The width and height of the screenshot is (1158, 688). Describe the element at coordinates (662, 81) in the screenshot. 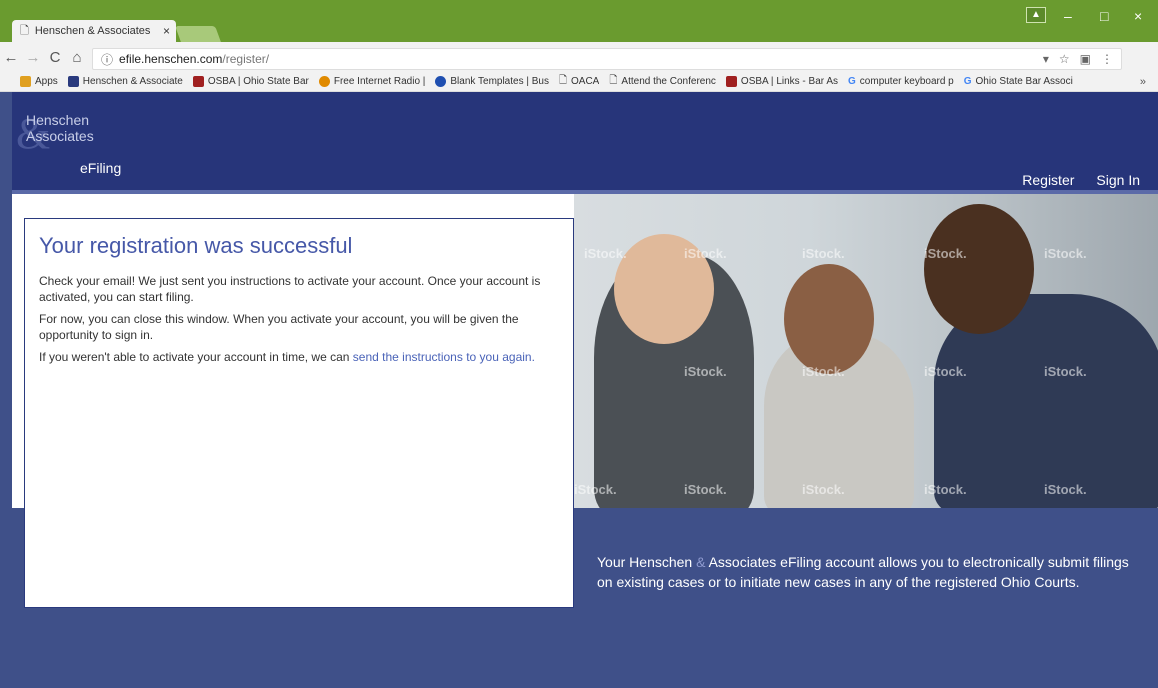

I see `bookmark-conference: 🗋 Attend the Conferenc` at that location.